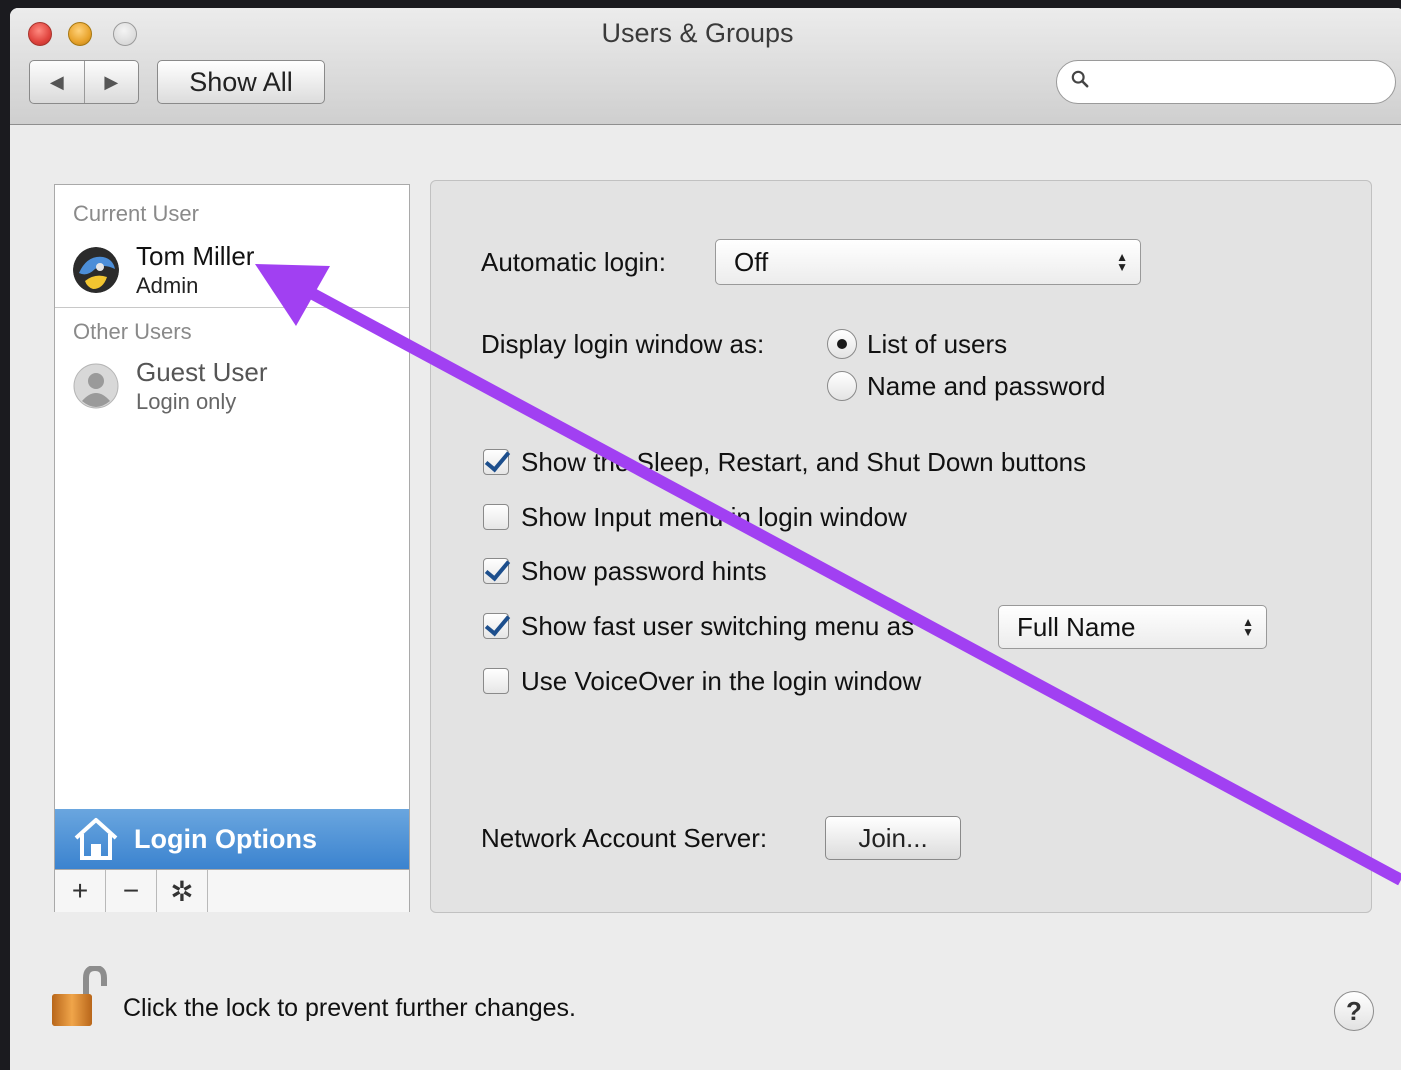  What do you see at coordinates (96, 270) in the screenshot?
I see `user-avatar-icon` at bounding box center [96, 270].